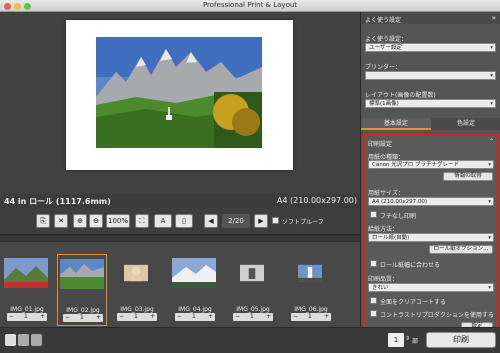 The image size is (500, 353). Describe the element at coordinates (137, 290) in the screenshot. I see `thumbnail-item: IMG_03.jpg −1 +` at that location.